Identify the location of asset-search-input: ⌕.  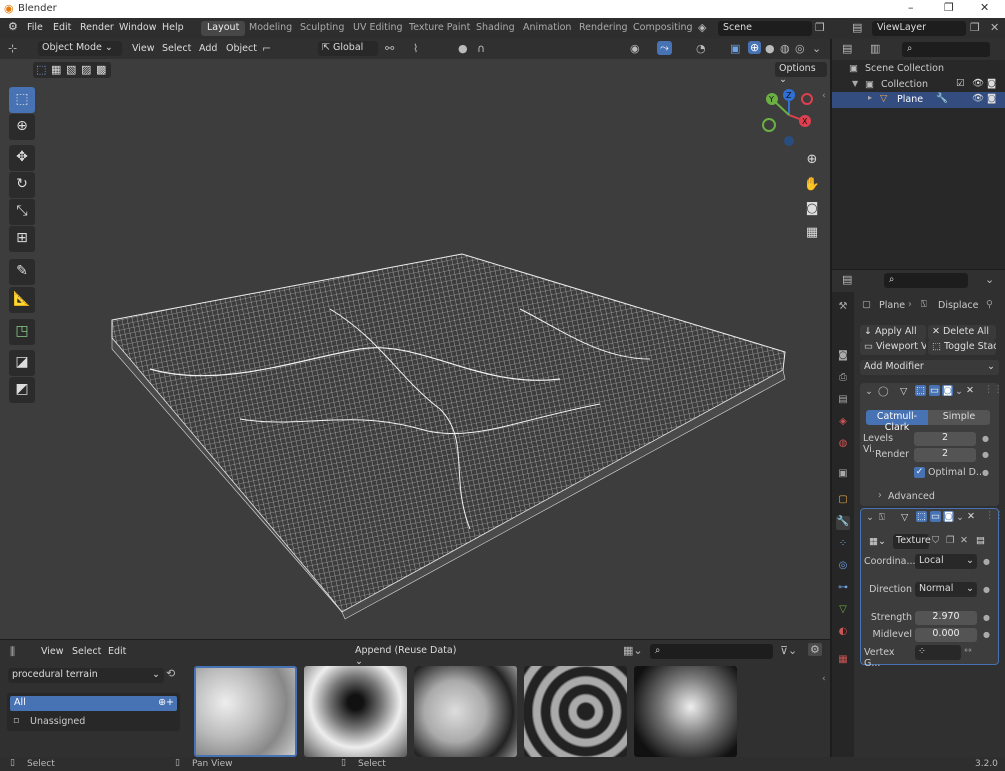
(711, 651).